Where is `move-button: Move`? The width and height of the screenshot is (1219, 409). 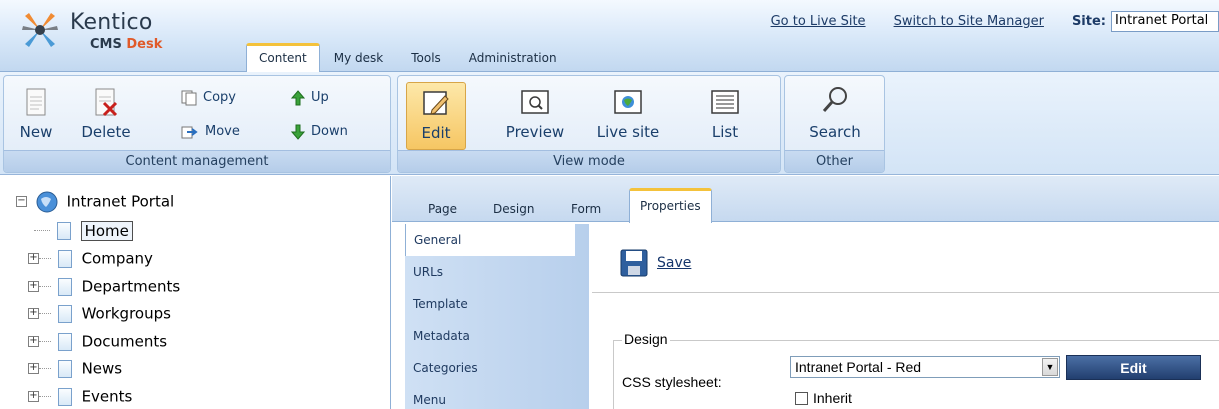
move-button: Move is located at coordinates (210, 132).